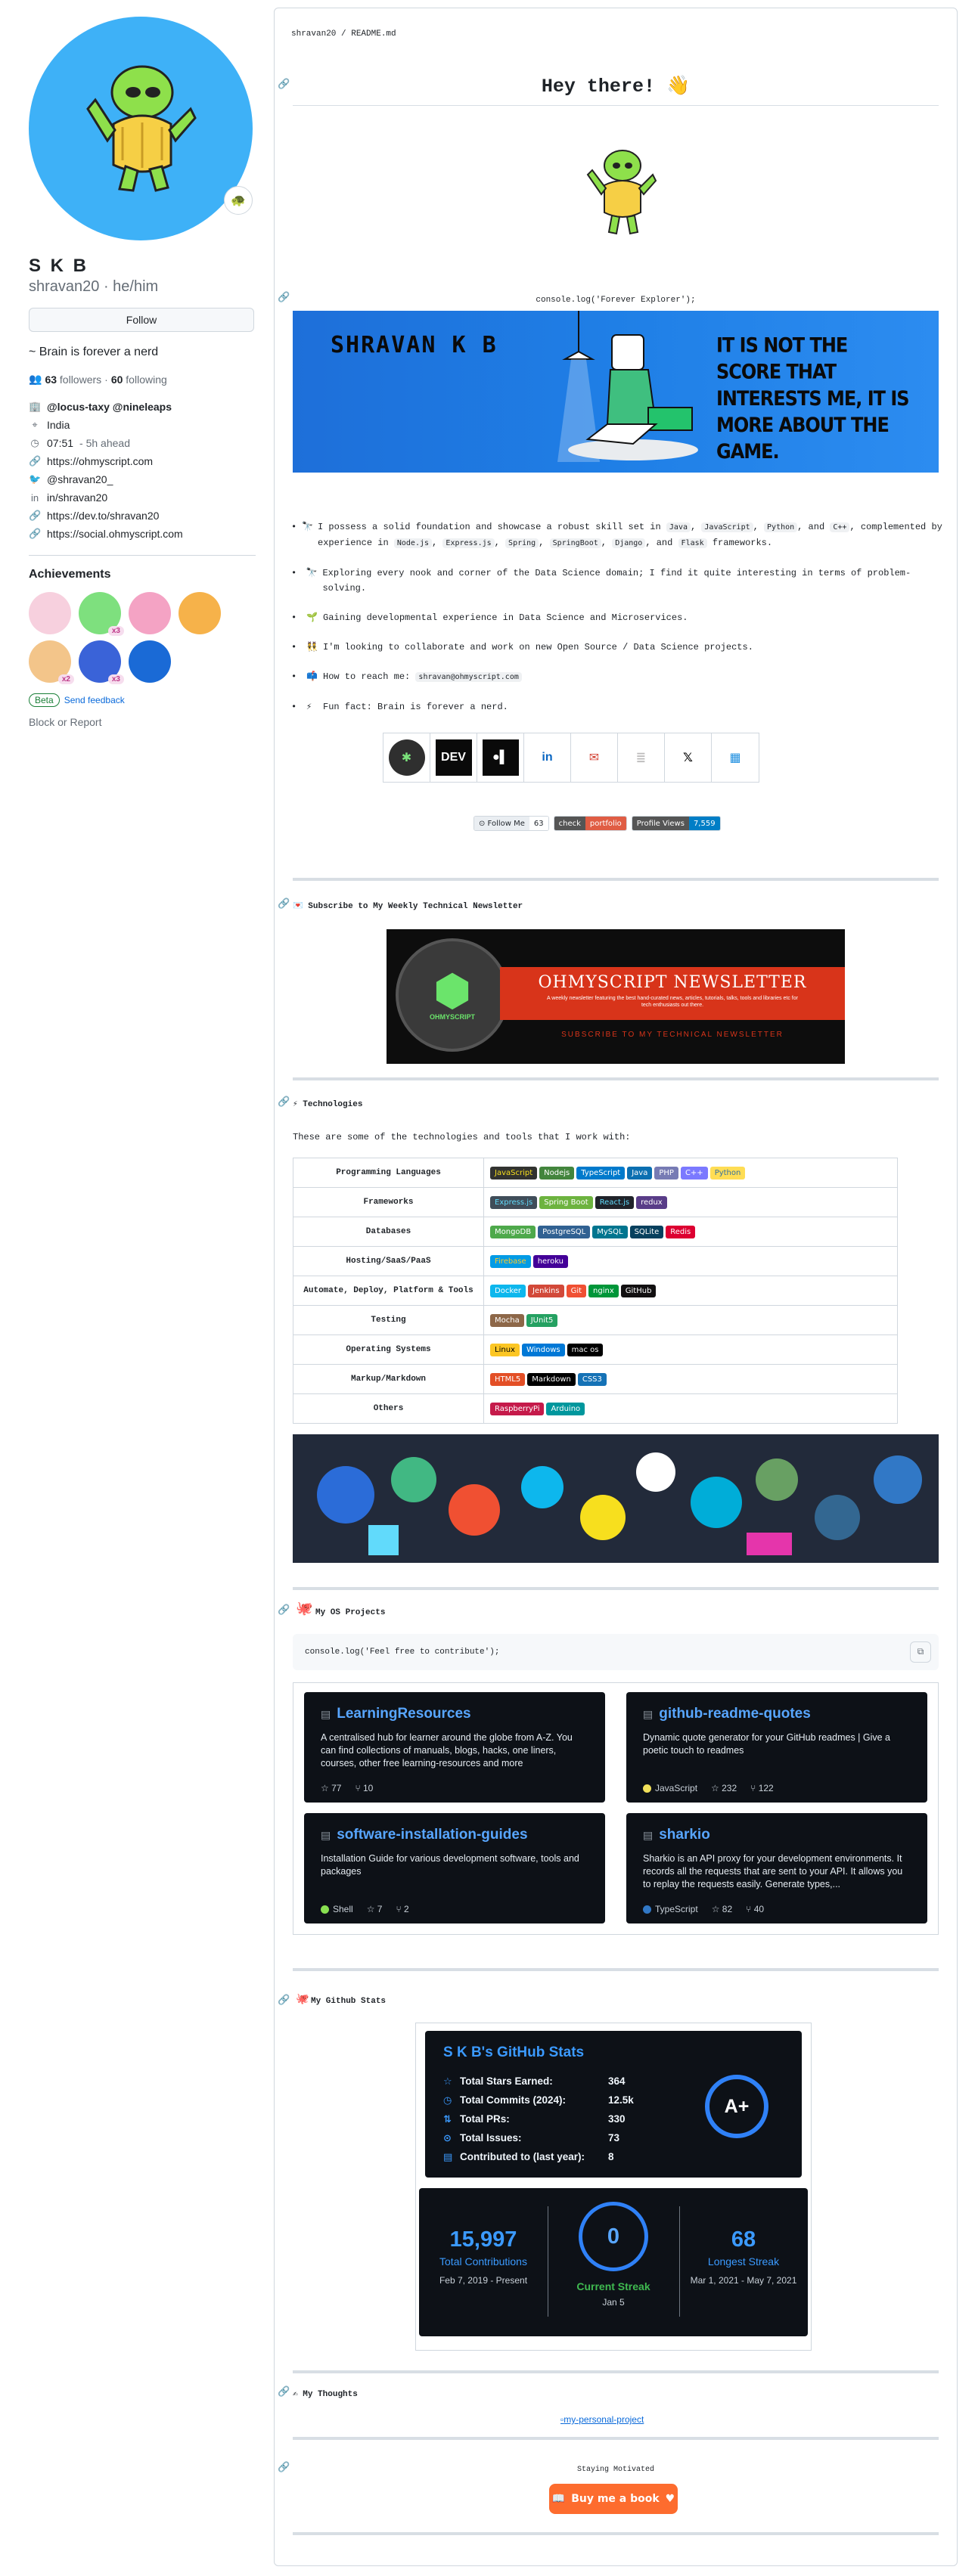 This screenshot has width=978, height=2576. I want to click on social-link: ▦, so click(735, 757).